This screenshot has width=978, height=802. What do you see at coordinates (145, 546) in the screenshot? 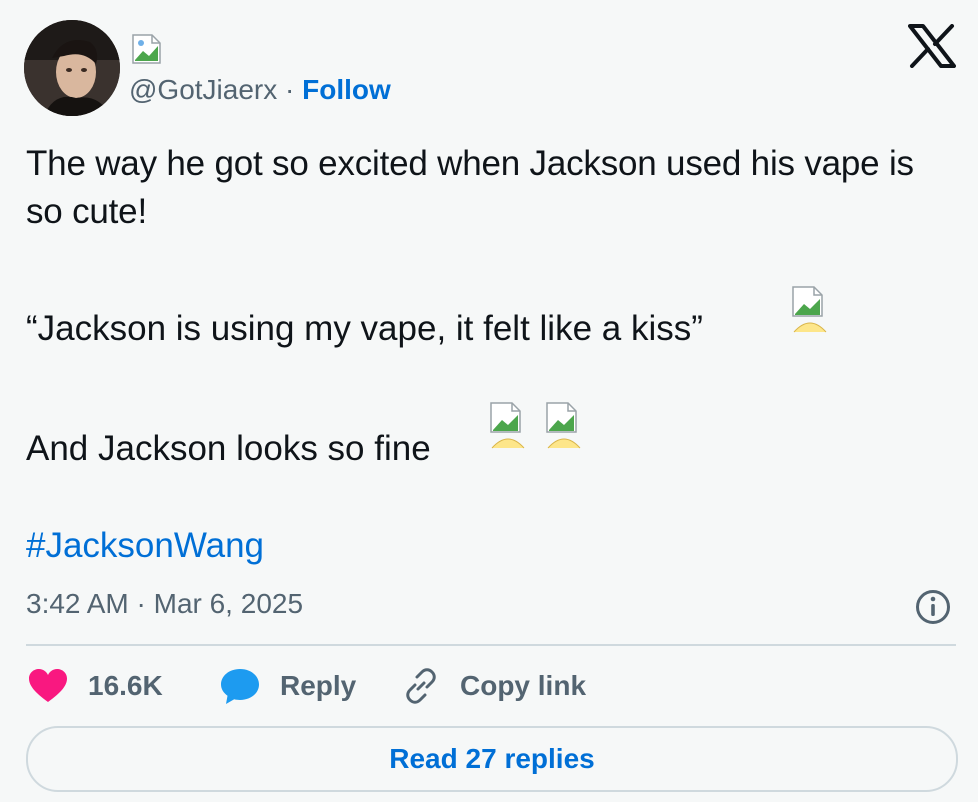
I see `hashtag-link: #JacksonWang` at bounding box center [145, 546].